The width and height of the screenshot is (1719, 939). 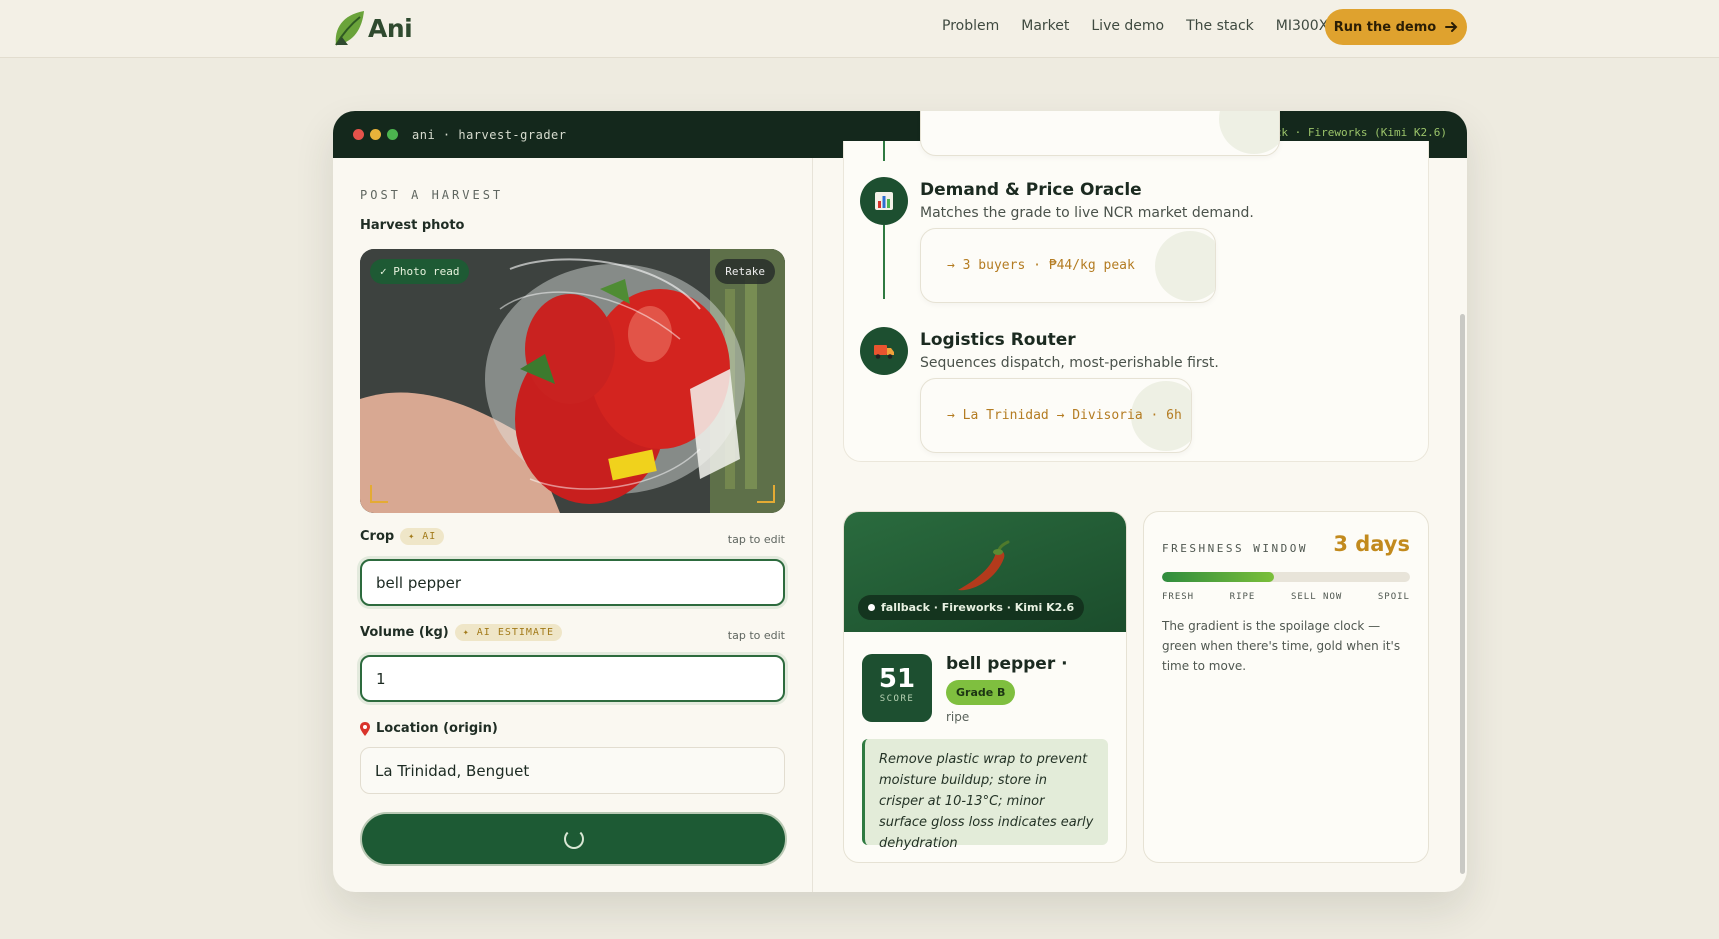 What do you see at coordinates (1286, 577) in the screenshot?
I see `freshness-bar` at bounding box center [1286, 577].